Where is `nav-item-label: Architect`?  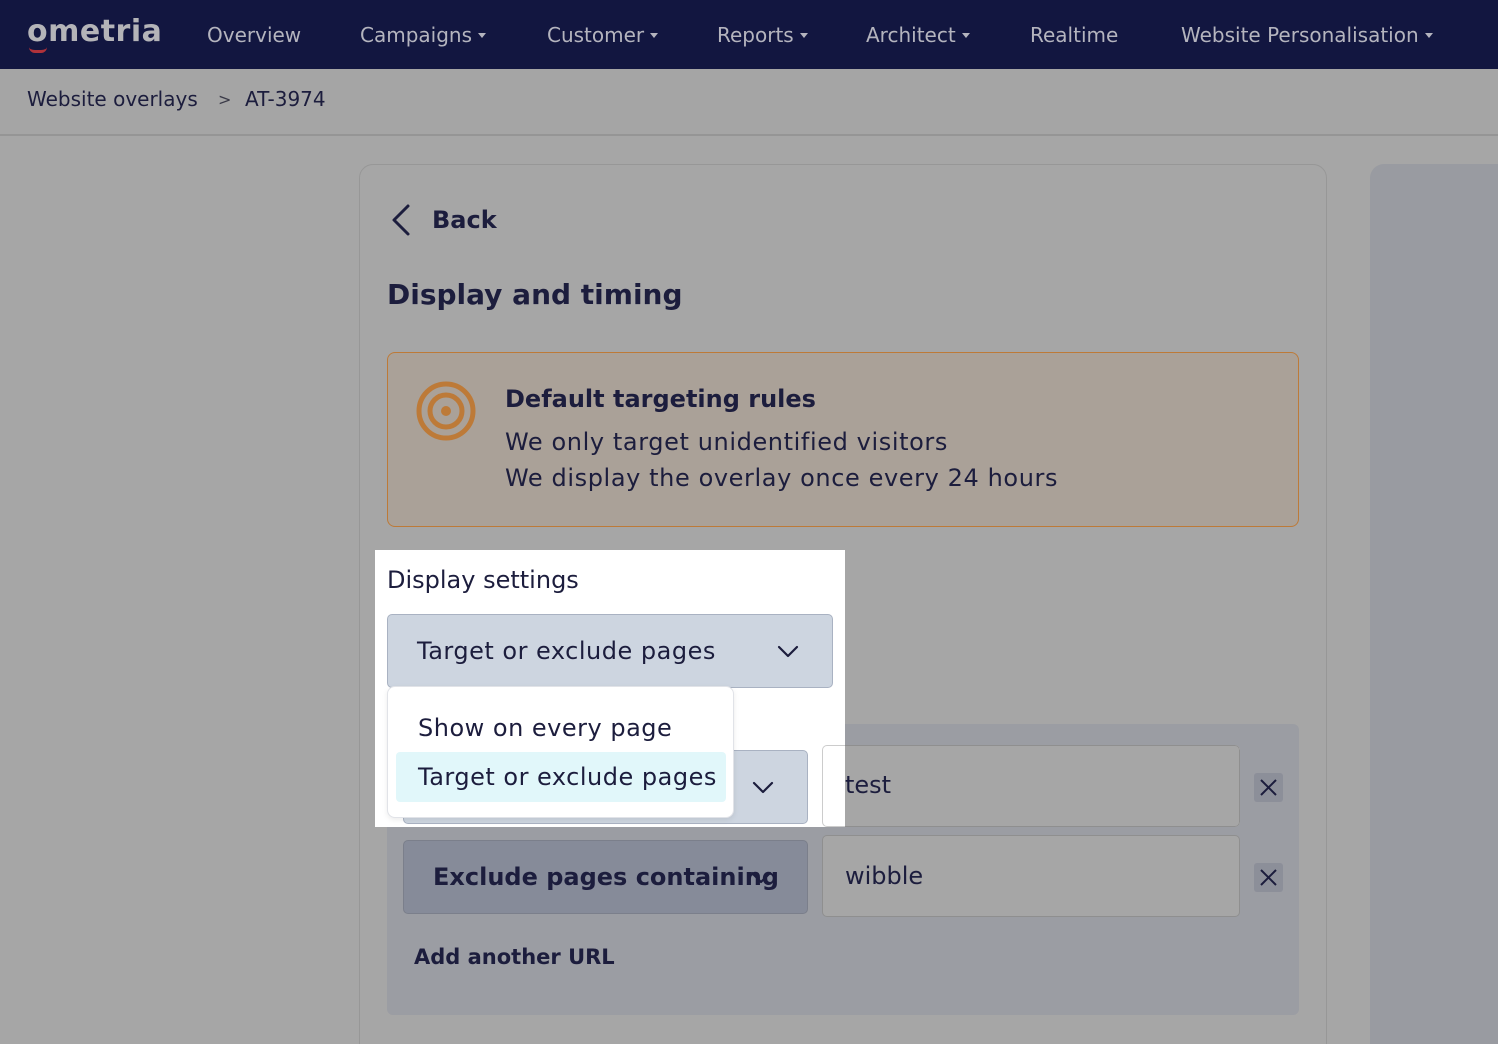 nav-item-label: Architect is located at coordinates (911, 34).